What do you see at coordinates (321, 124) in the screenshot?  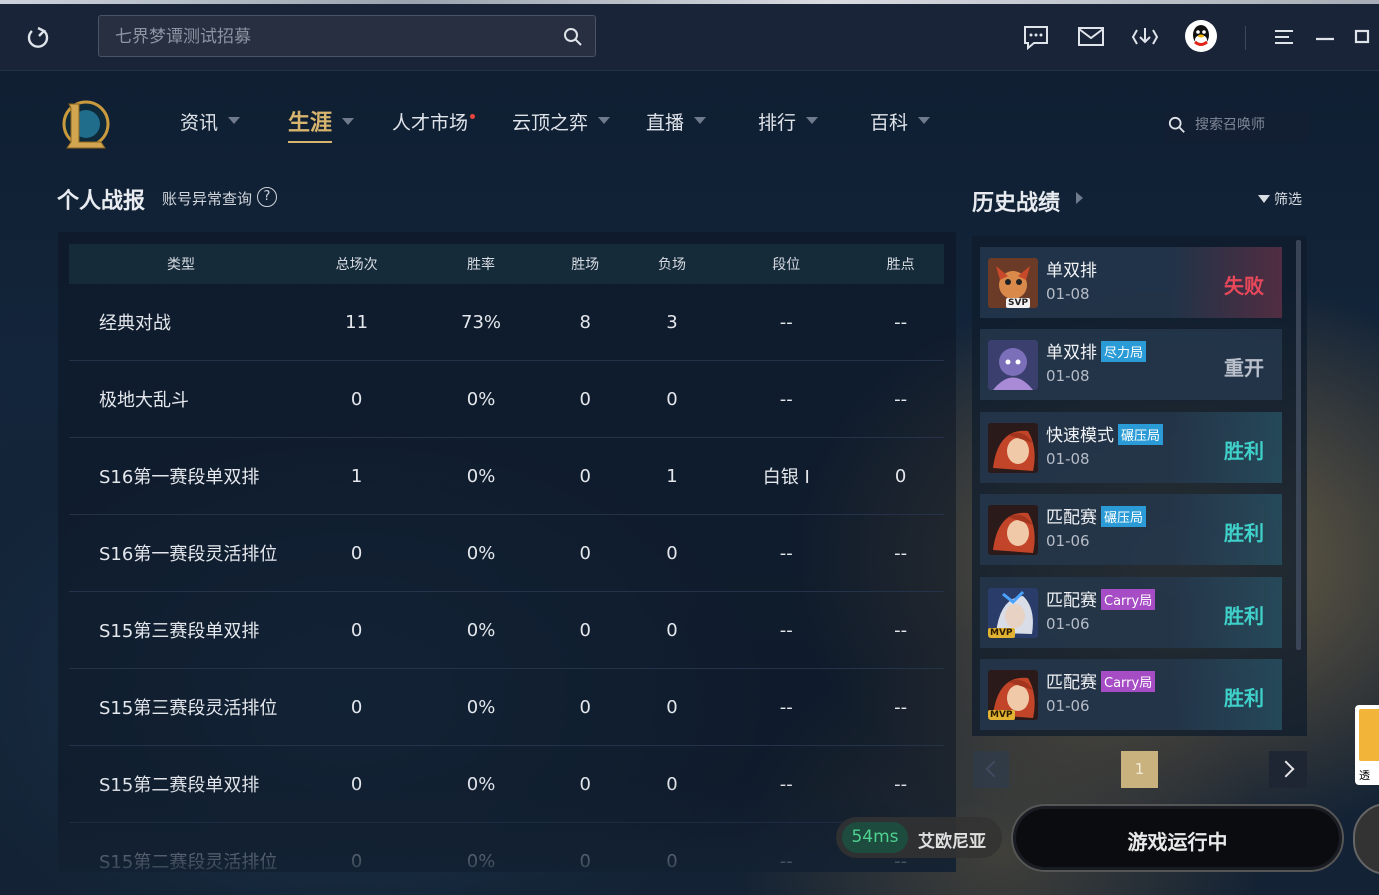 I see `nav-career: 生涯` at bounding box center [321, 124].